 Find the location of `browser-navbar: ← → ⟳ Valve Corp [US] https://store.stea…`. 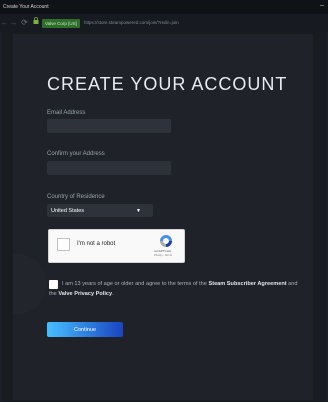

browser-navbar: ← → ⟳ Valve Corp [US] https://store.stea… is located at coordinates (164, 23).